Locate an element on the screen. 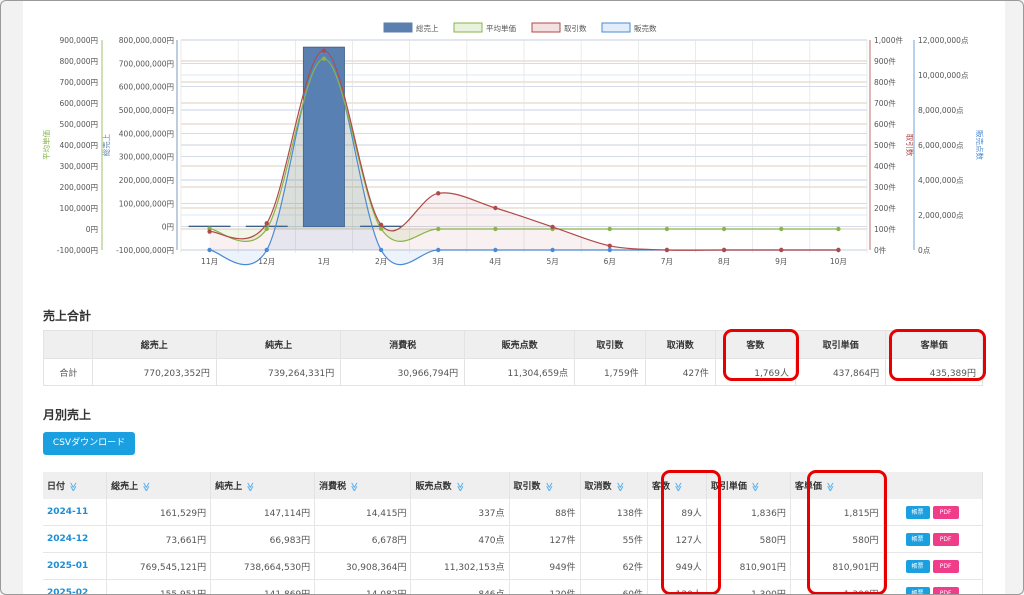  legend-label: 総売上 is located at coordinates (427, 28).